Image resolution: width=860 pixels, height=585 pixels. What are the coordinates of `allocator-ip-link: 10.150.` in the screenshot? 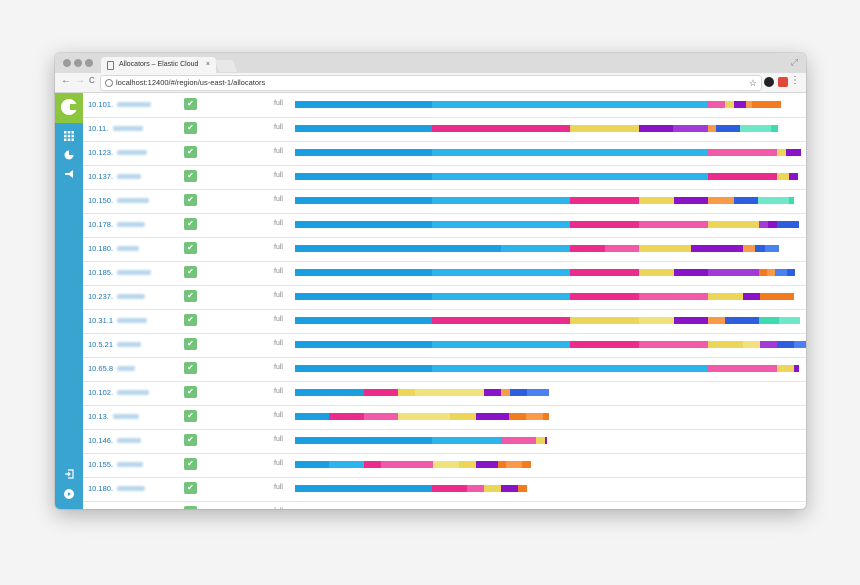 It's located at (100, 200).